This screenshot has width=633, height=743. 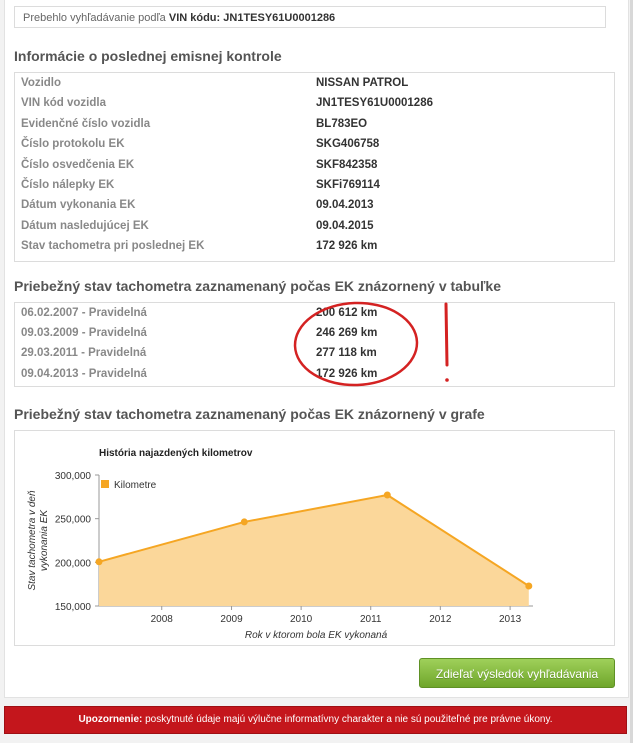 What do you see at coordinates (73, 476) in the screenshot?
I see `y-tick-label: 300,000` at bounding box center [73, 476].